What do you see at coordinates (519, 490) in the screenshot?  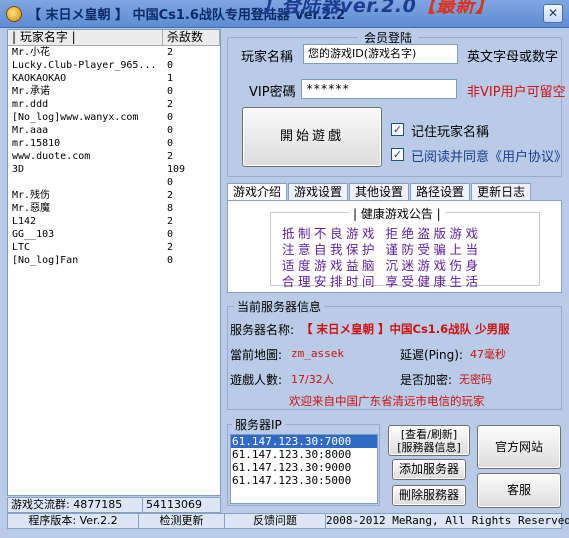 I see `customer-service-button: 客服` at bounding box center [519, 490].